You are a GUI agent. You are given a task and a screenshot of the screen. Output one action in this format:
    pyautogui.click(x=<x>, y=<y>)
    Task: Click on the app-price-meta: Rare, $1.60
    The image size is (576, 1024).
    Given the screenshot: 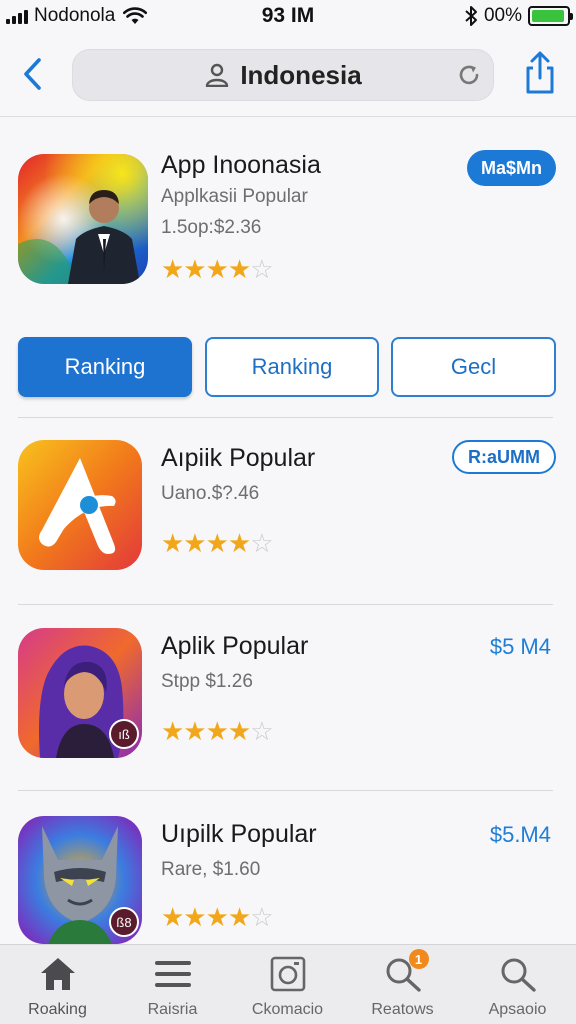 What is the action you would take?
    pyautogui.click(x=211, y=869)
    